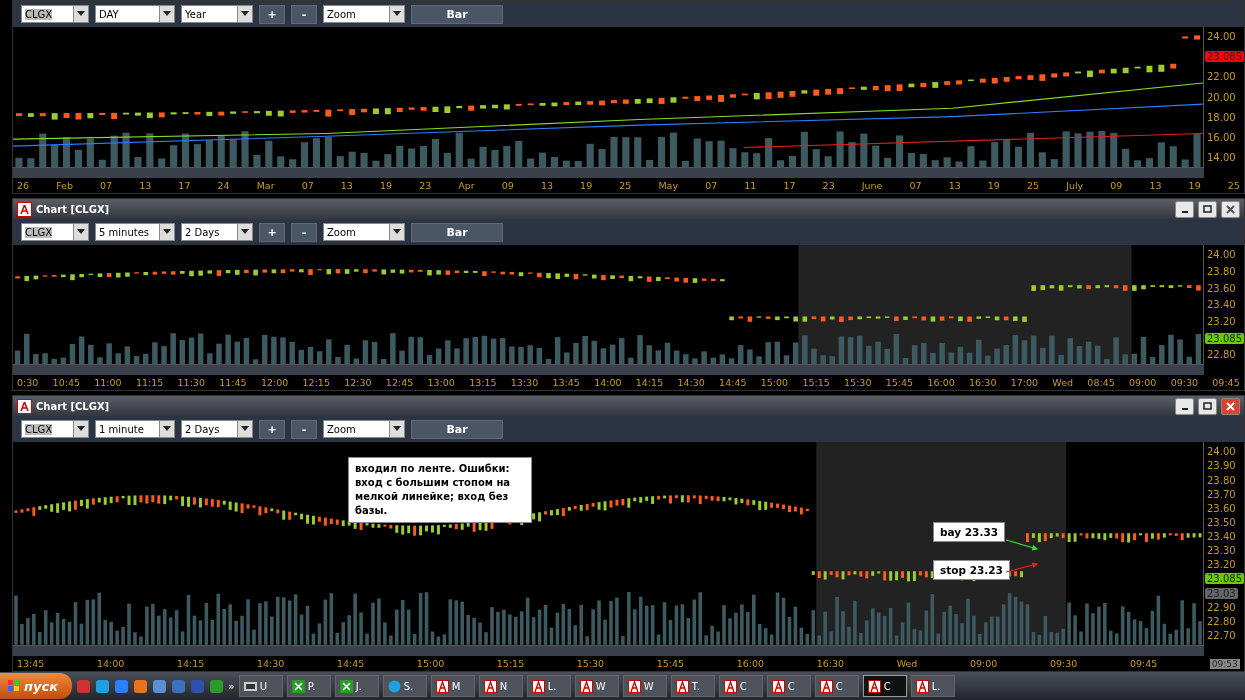 This screenshot has width=1245, height=700. What do you see at coordinates (64, 186) in the screenshot?
I see `time-axis-label: Feb` at bounding box center [64, 186].